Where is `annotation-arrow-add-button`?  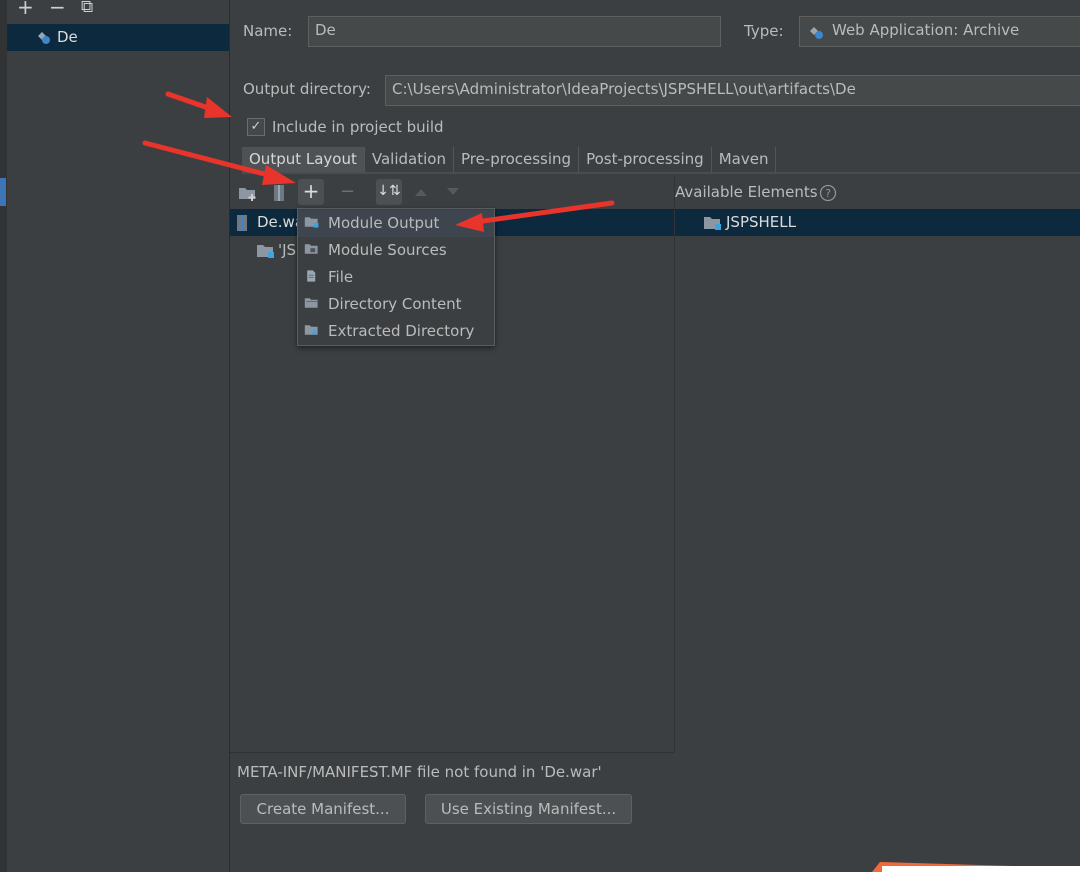 annotation-arrow-add-button is located at coordinates (219, 162).